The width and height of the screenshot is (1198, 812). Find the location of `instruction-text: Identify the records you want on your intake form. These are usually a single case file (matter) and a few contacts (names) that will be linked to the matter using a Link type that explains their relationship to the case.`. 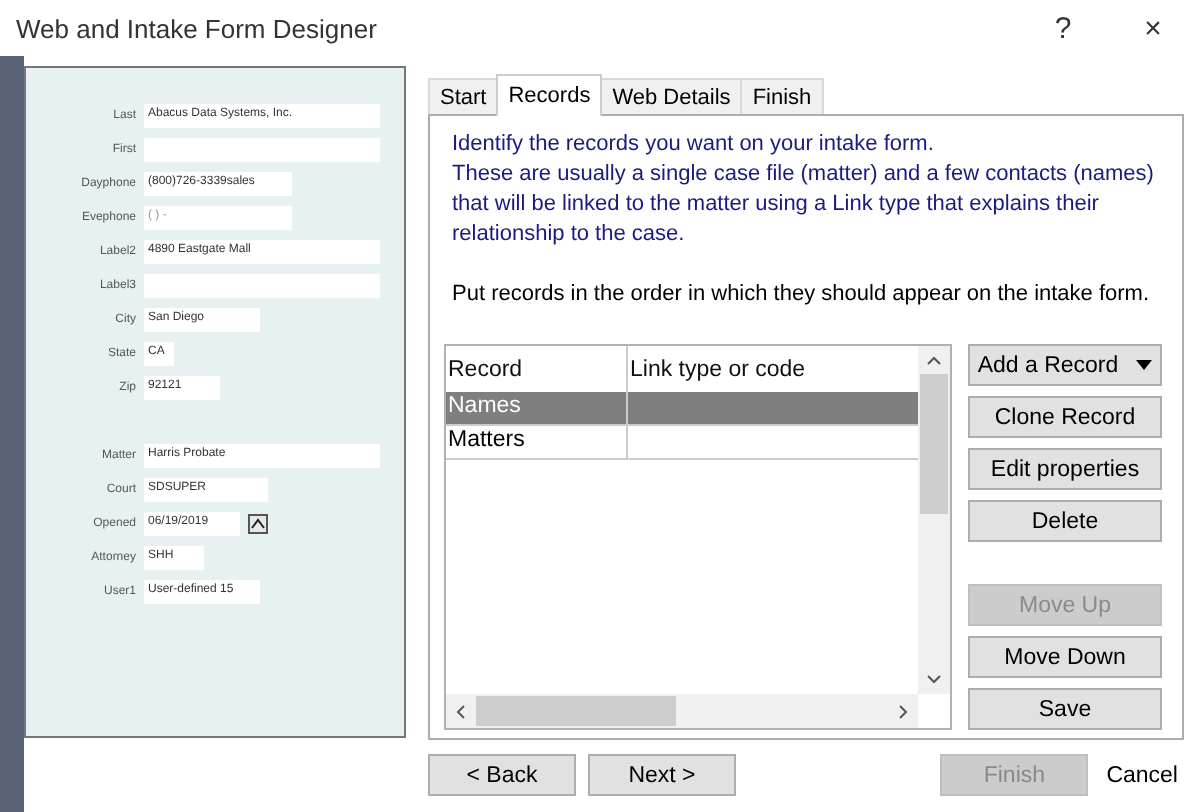

instruction-text: Identify the records you want on your intake form. These are usually a single case file (matter) and a few contacts (names) that will be linked to the matter using a Link type that explains their relationship to the case. is located at coordinates (804, 190).